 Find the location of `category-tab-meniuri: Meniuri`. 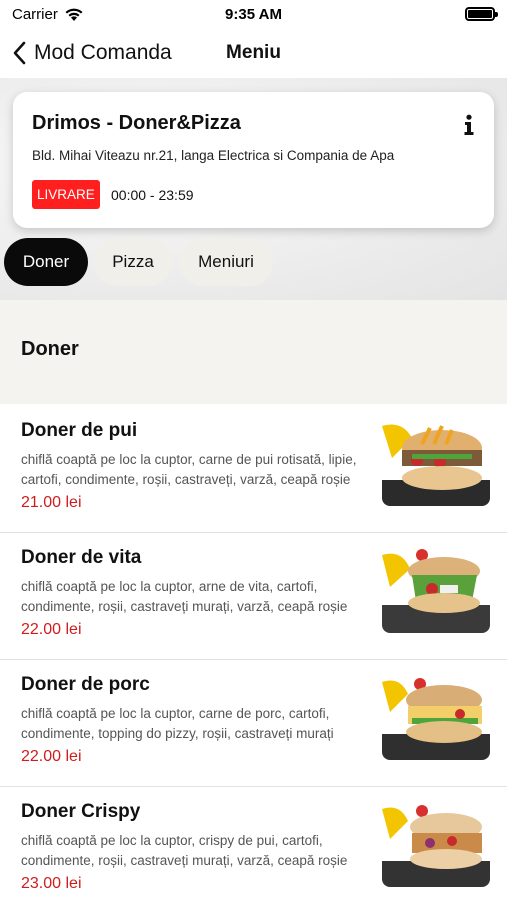

category-tab-meniuri: Meniuri is located at coordinates (226, 262).